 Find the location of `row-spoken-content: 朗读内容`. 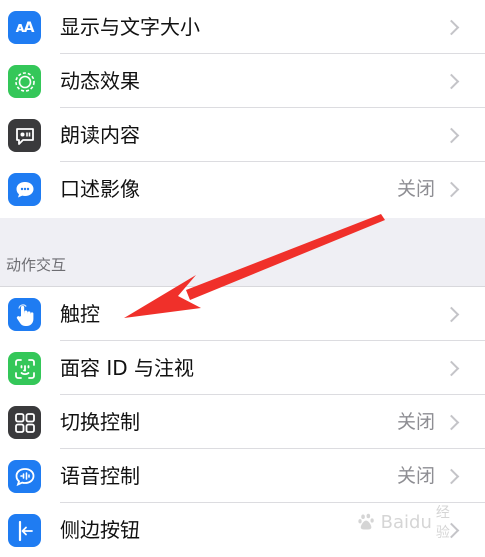

row-spoken-content: 朗读内容 is located at coordinates (242, 135).